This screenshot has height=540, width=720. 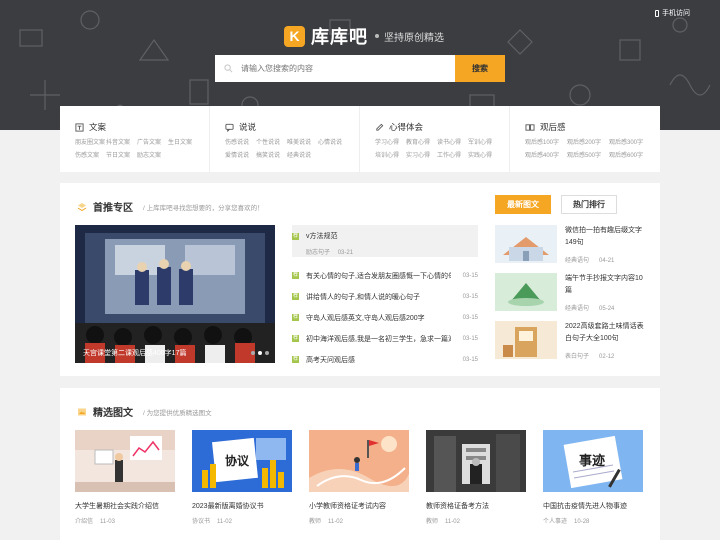 I want to click on side-item-meta: 经典语句 05-24, so click(x=594, y=307).